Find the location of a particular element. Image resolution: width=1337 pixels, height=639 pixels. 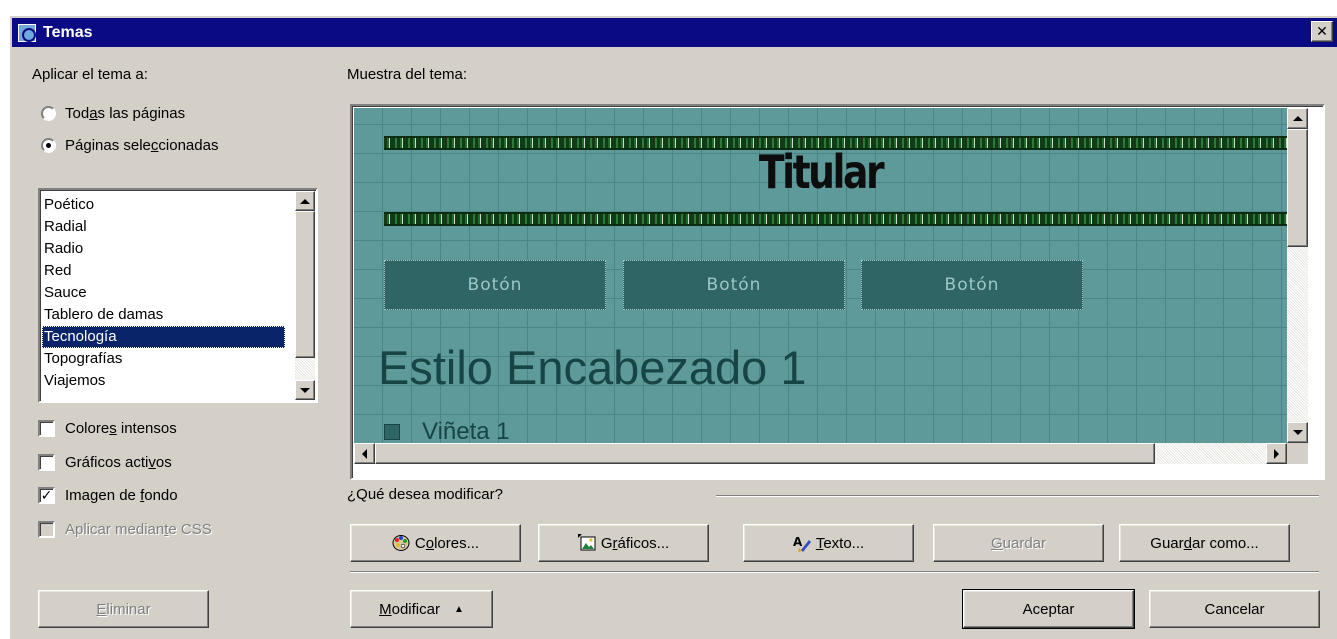

theme-list-scrollbar is located at coordinates (305, 295).